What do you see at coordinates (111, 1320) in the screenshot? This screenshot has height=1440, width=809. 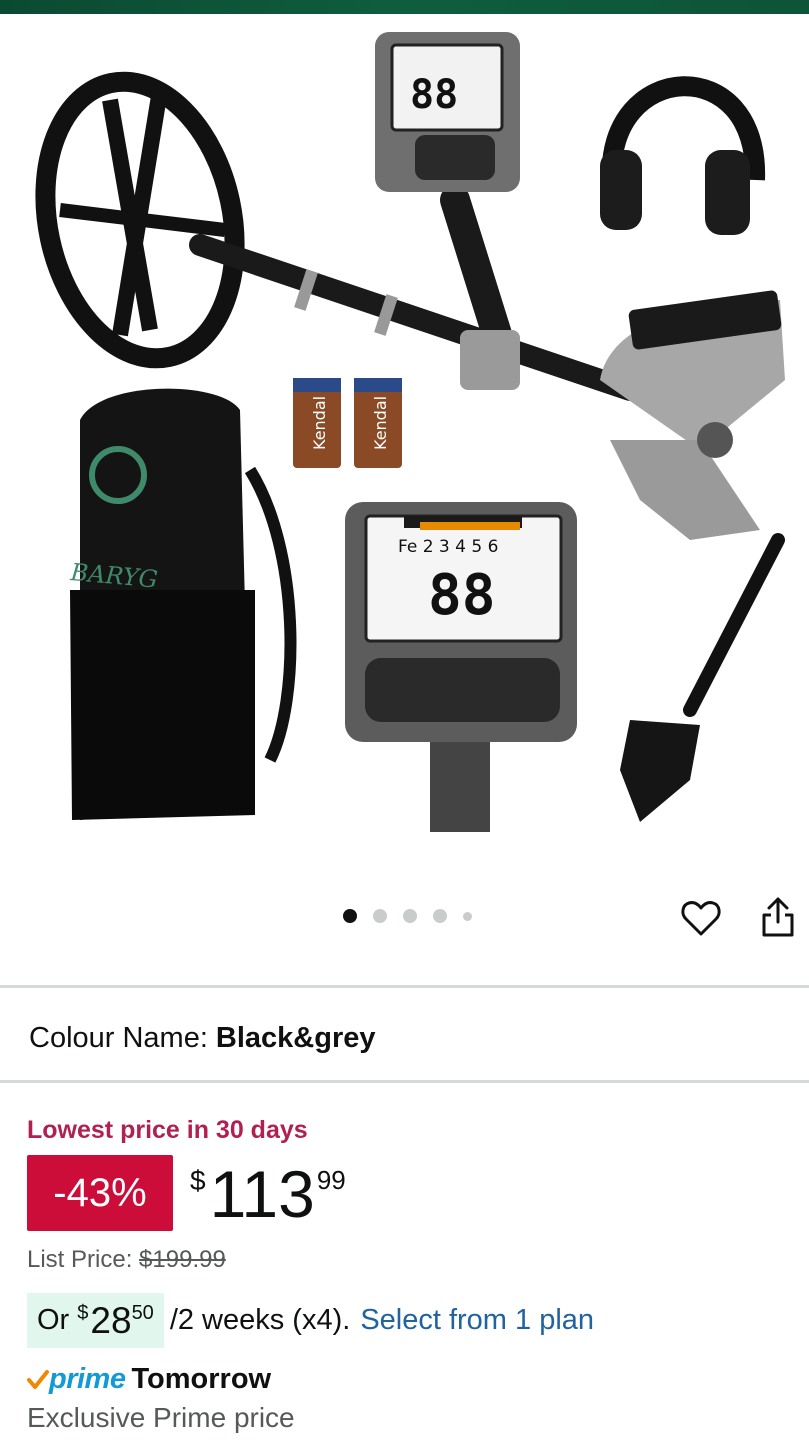 I see `installment-whole: 28` at bounding box center [111, 1320].